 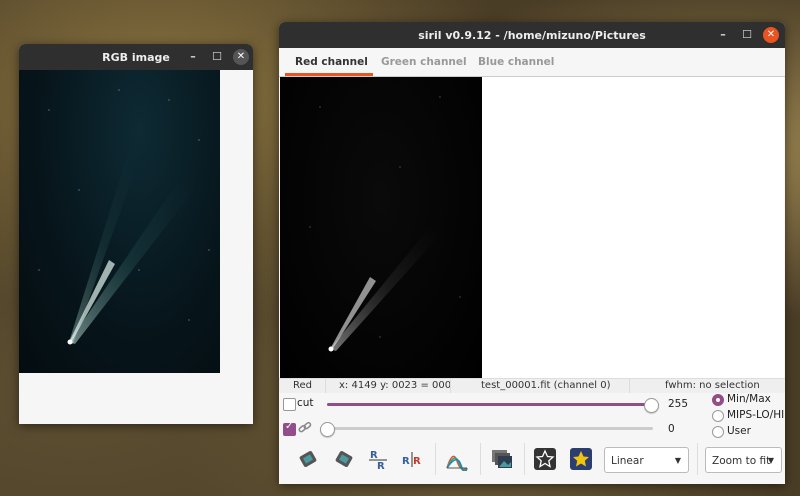 I want to click on histogram-icon, so click(x=457, y=460).